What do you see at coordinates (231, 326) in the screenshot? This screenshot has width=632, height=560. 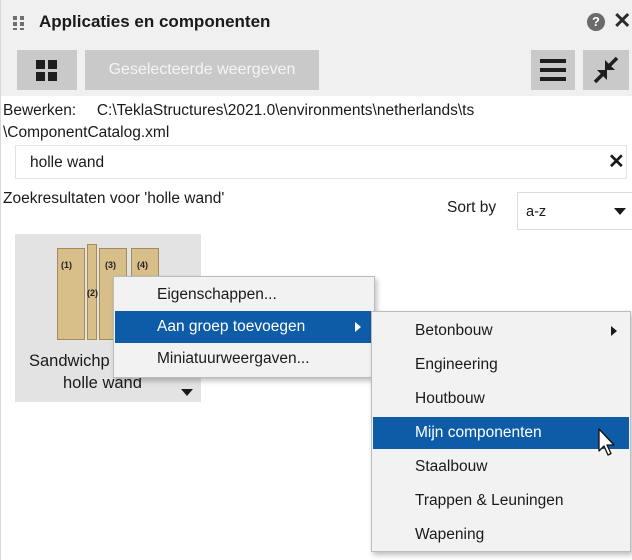 I see `menu-item-label: Aan groep toevoegen` at bounding box center [231, 326].